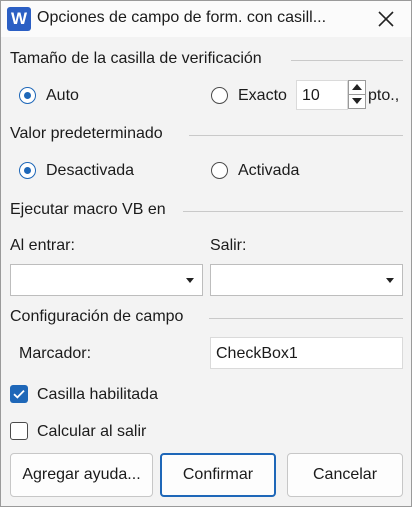 The width and height of the screenshot is (412, 507). Describe the element at coordinates (218, 475) in the screenshot. I see `ok-button: Confirmar` at that location.